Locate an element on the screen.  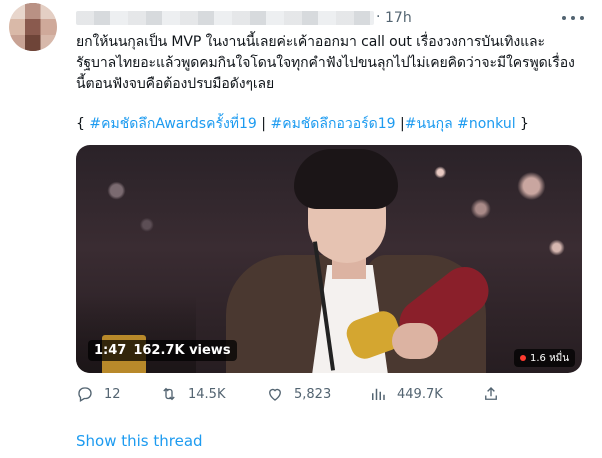
live-view-chip: 1.6 หมื่น is located at coordinates (545, 358).